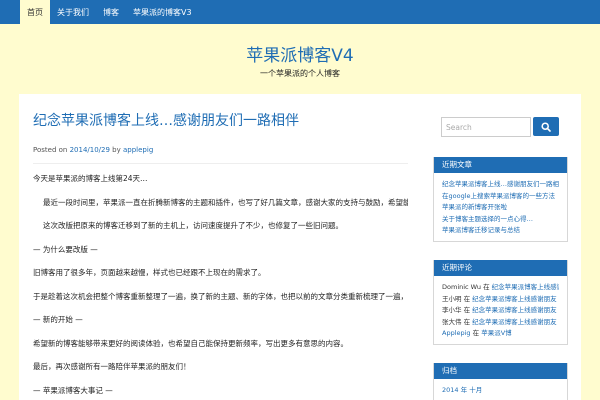 The image size is (600, 400). I want to click on recent-post-link: 在google上搜索苹果派博客的一些方法, so click(500, 197).